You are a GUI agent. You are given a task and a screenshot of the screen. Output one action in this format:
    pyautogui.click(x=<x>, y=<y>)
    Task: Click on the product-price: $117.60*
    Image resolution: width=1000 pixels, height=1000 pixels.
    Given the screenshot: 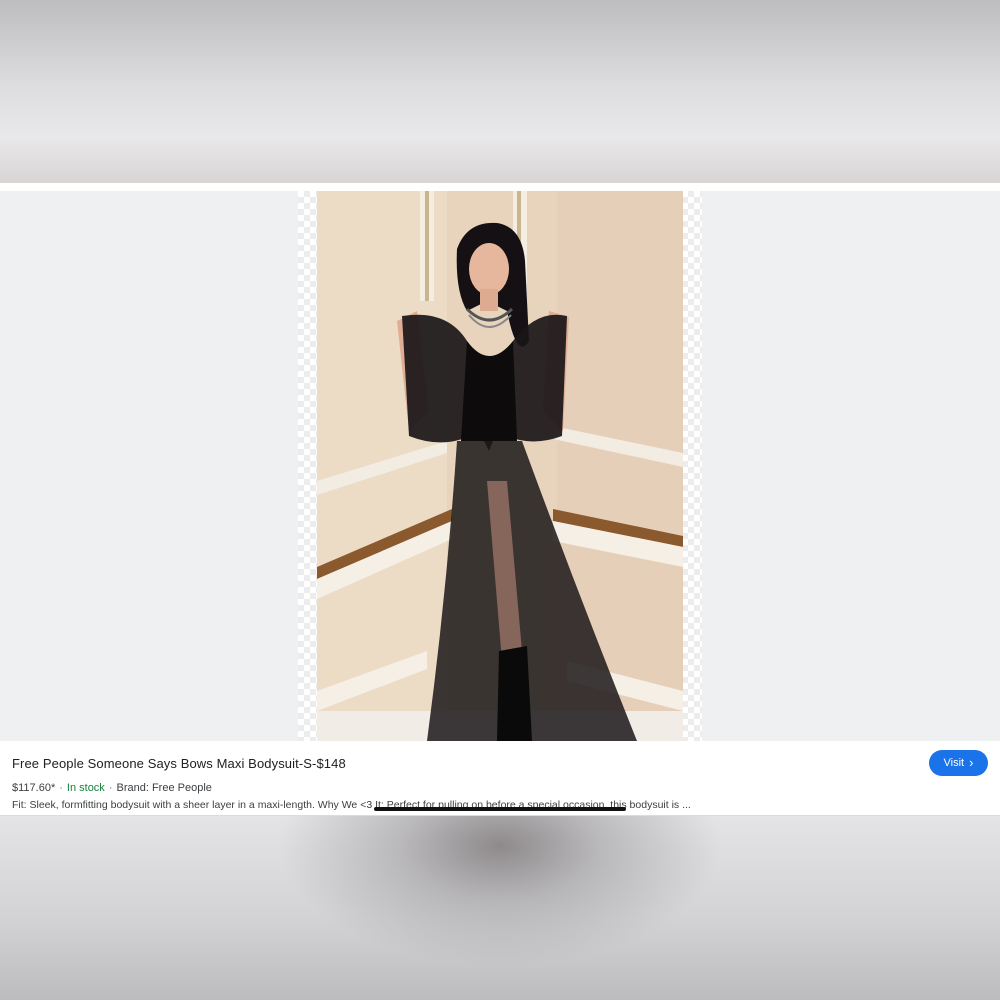 What is the action you would take?
    pyautogui.click(x=34, y=788)
    